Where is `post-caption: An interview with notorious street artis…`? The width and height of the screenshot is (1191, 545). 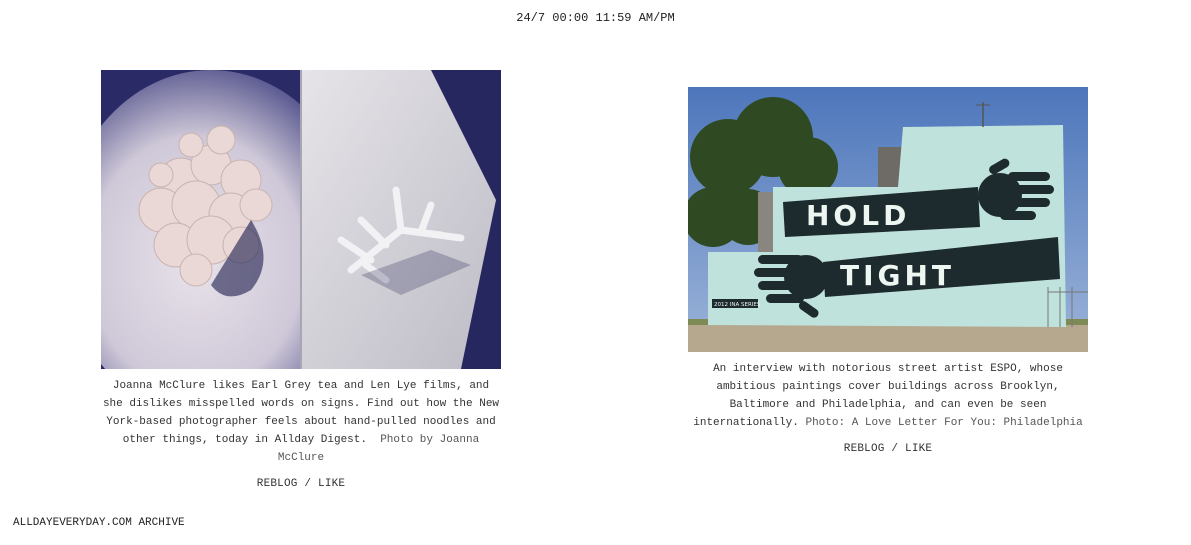
post-caption: An interview with notorious street artis… is located at coordinates (888, 396).